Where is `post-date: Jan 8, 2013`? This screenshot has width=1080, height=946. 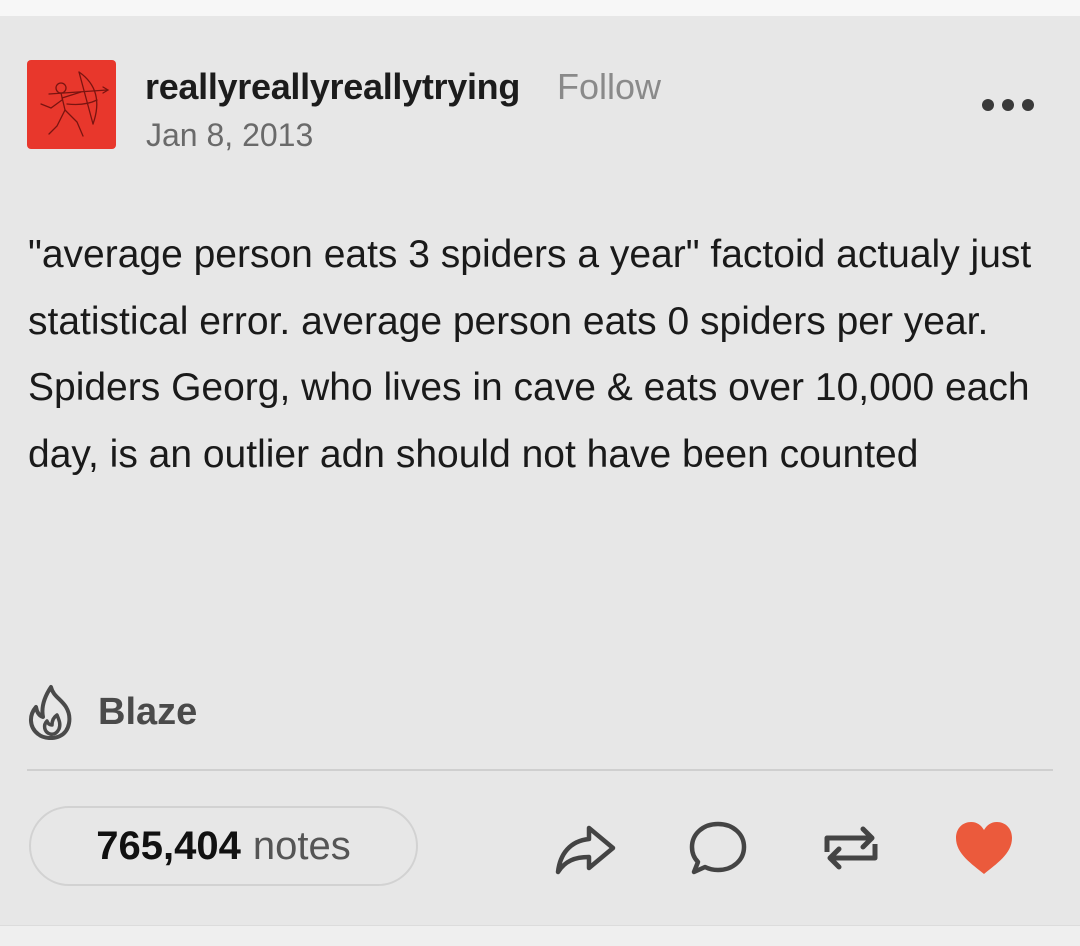 post-date: Jan 8, 2013 is located at coordinates (229, 135).